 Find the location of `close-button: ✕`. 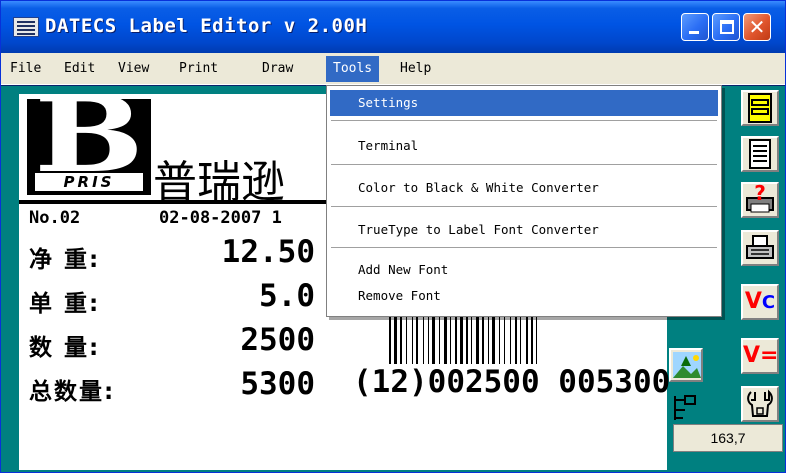

close-button: ✕ is located at coordinates (757, 27).